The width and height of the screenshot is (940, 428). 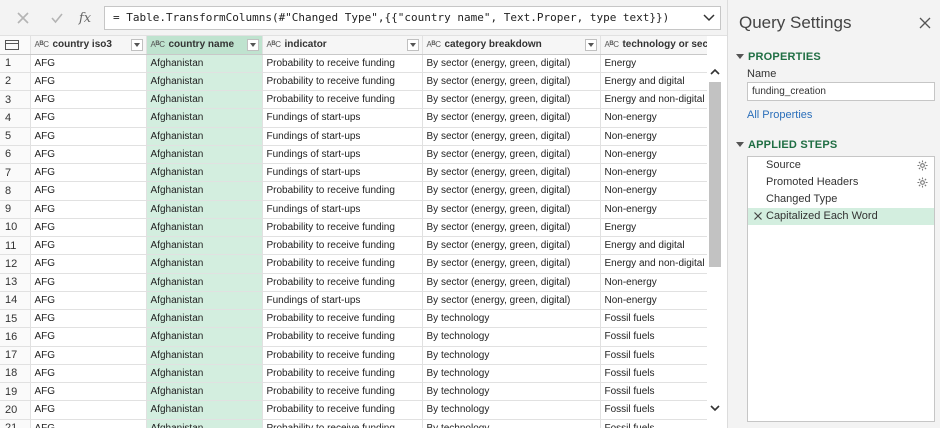 I want to click on scrollbar-thumb, so click(x=715, y=174).